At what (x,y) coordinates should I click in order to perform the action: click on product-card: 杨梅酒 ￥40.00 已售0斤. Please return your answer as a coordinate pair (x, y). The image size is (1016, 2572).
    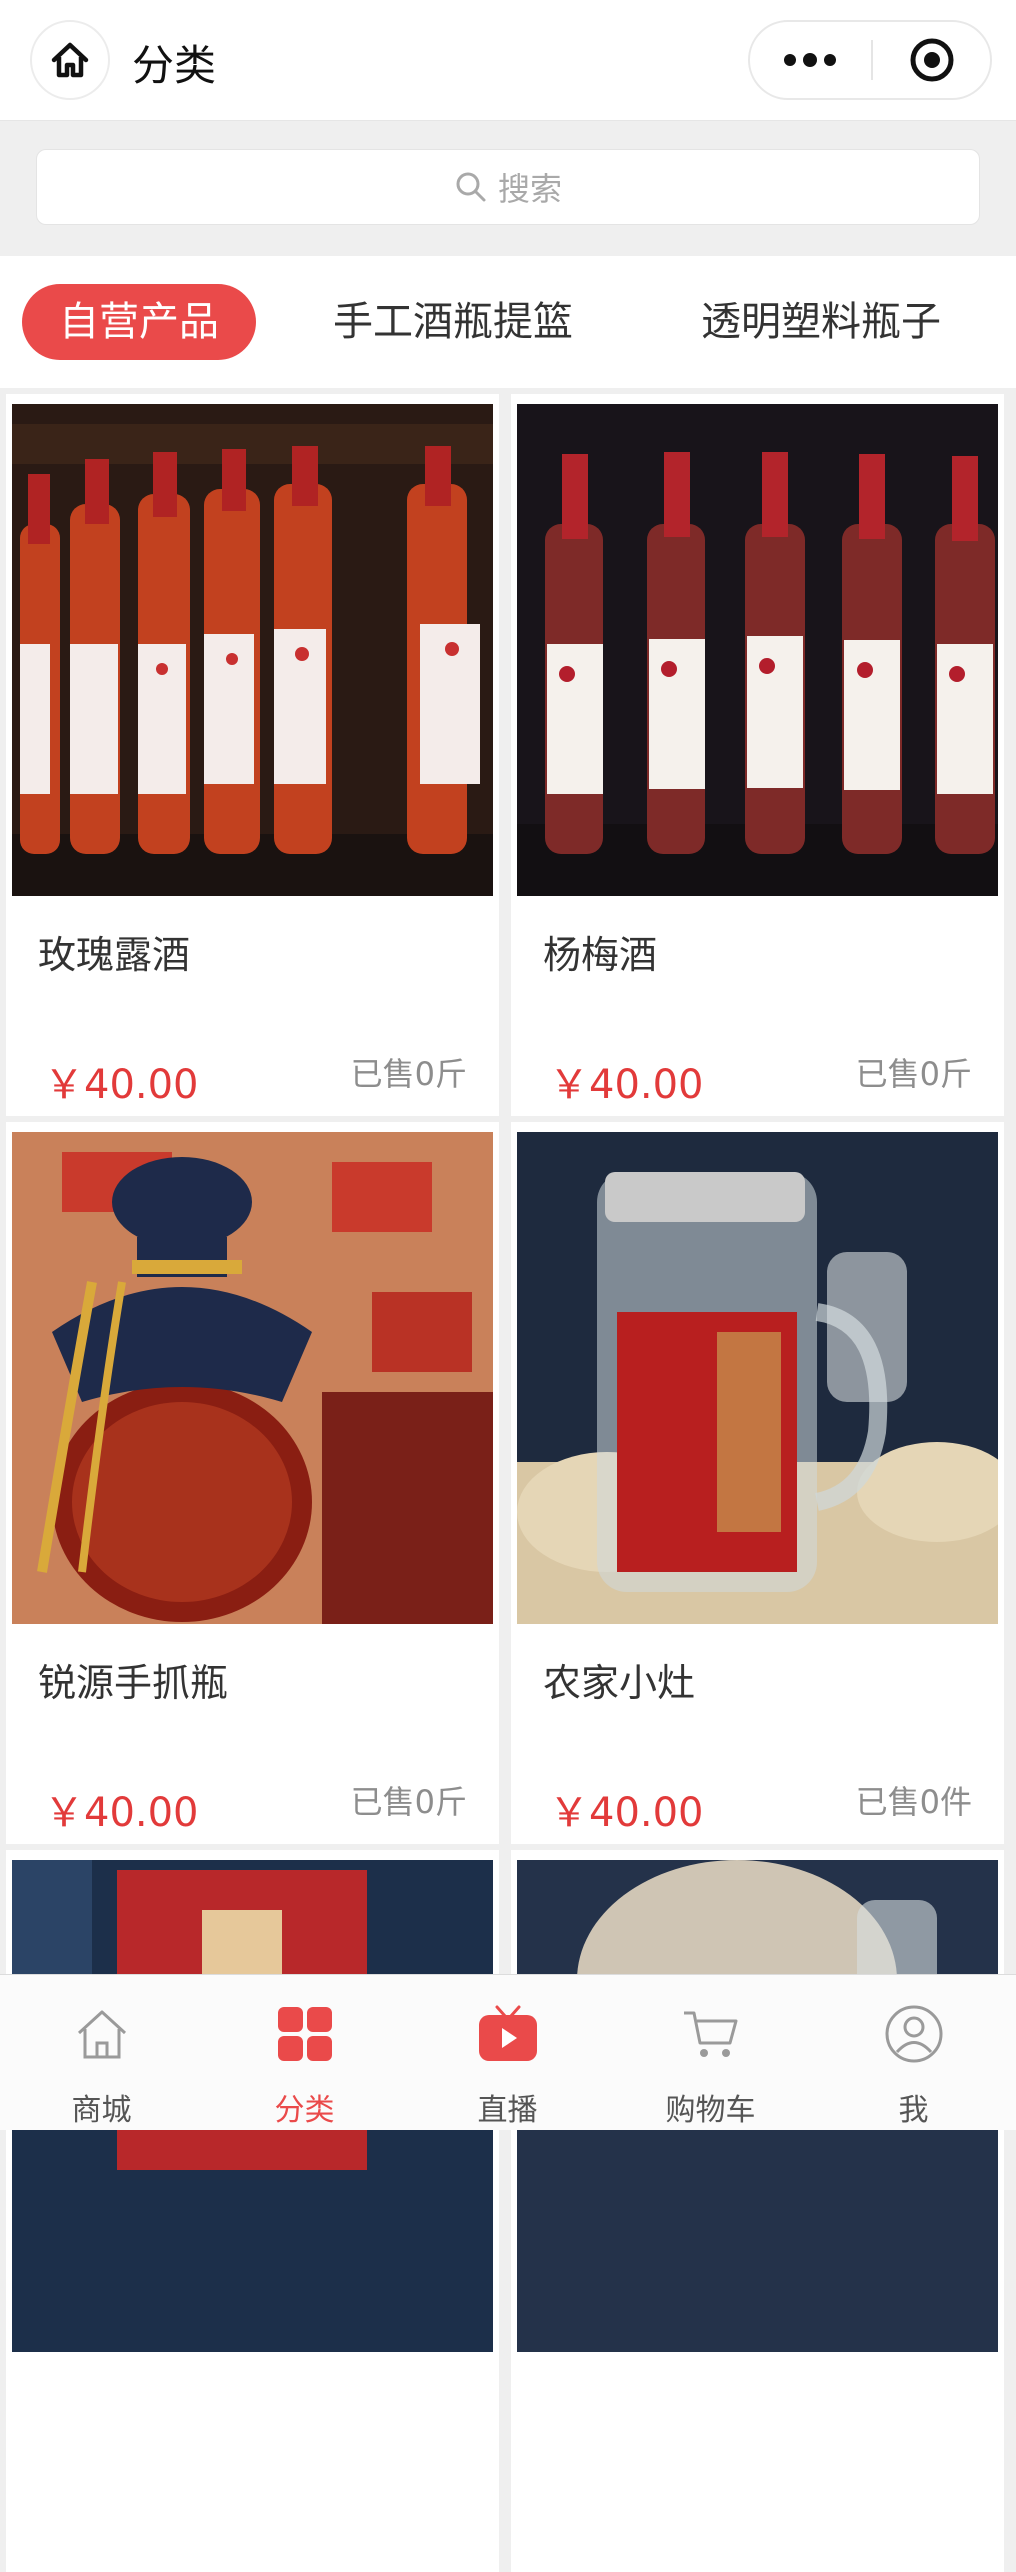
    Looking at the image, I should click on (757, 755).